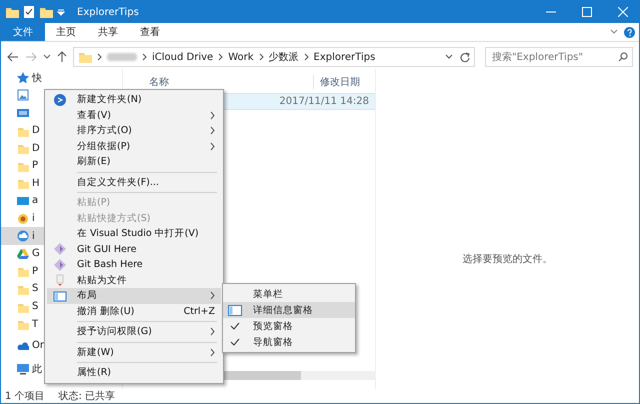  What do you see at coordinates (324, 101) in the screenshot?
I see `date-cell: 2017/11/11 14:28` at bounding box center [324, 101].